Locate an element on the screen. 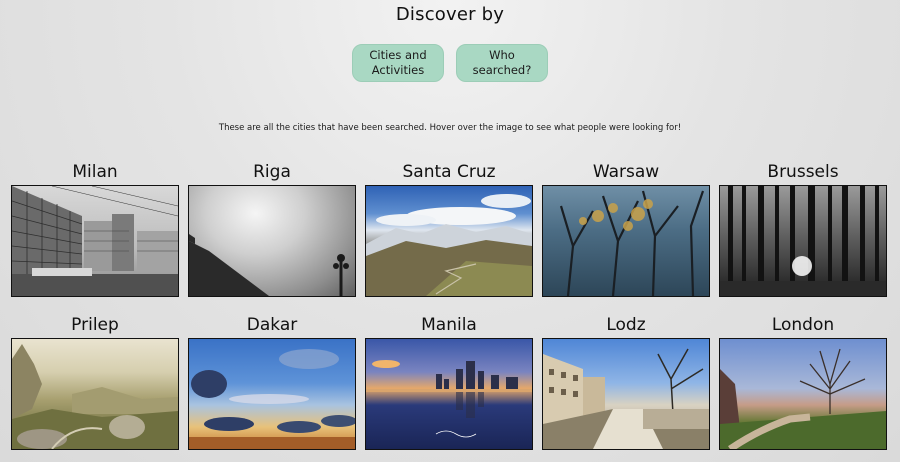 The height and width of the screenshot is (462, 900). city-card-manila: Manila is located at coordinates (449, 381).